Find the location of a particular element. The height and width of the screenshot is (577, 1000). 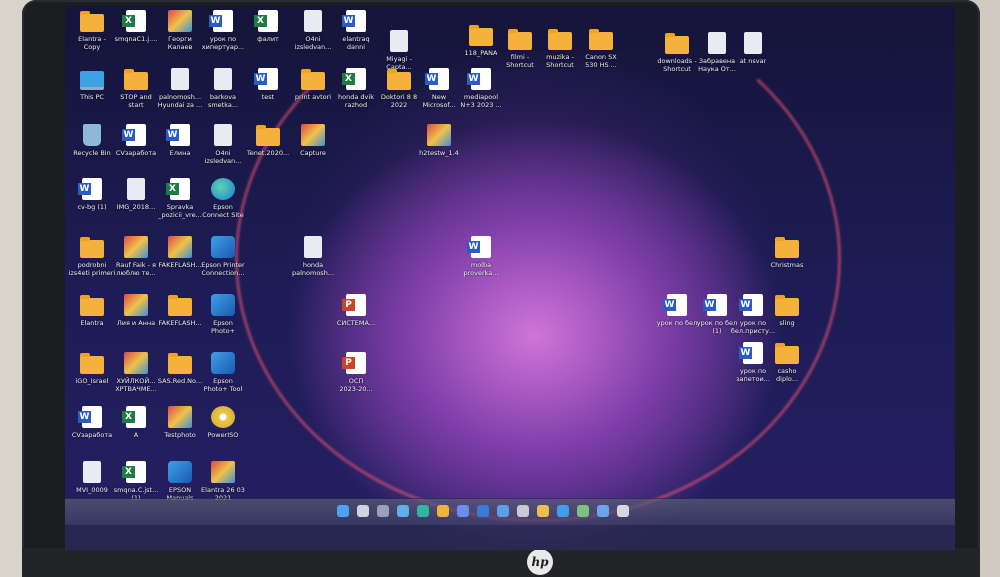

pc-icon is located at coordinates (92, 80).